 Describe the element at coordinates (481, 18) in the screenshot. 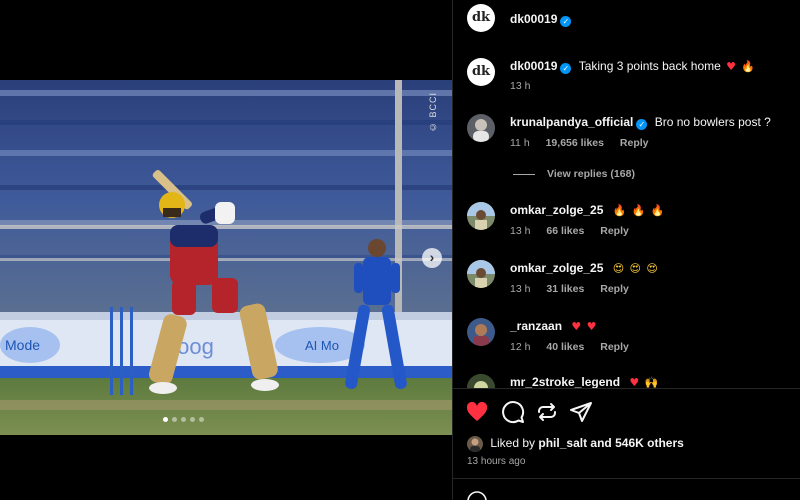

I see `author-avatar: dk` at that location.